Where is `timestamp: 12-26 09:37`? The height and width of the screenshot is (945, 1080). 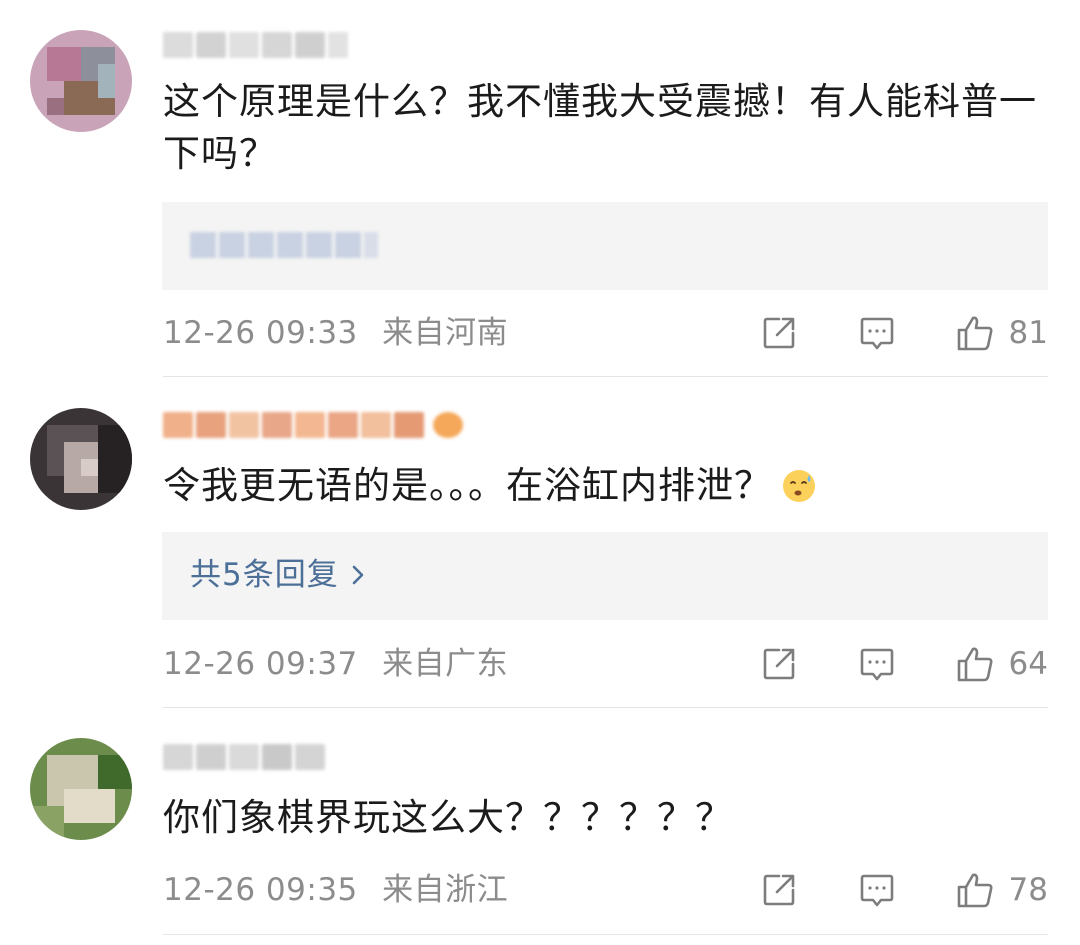
timestamp: 12-26 09:37 is located at coordinates (260, 664).